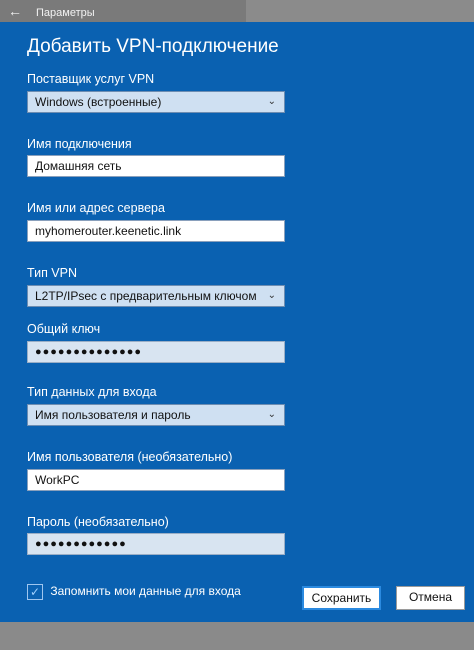 The image size is (474, 650). Describe the element at coordinates (65, 13) in the screenshot. I see `window-title: Параметры` at that location.